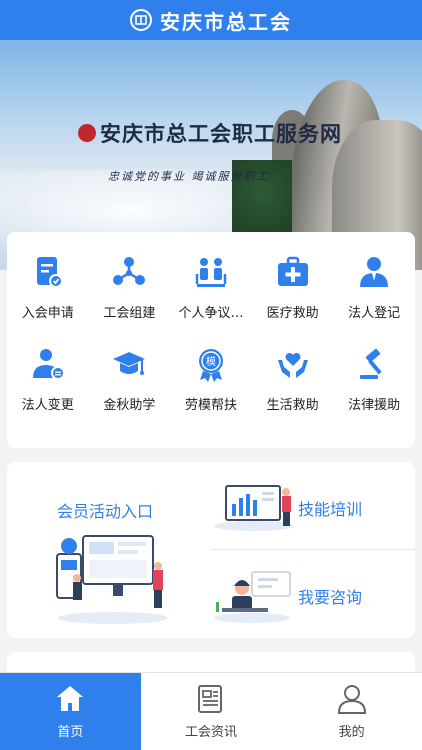 This screenshot has width=422, height=750. I want to click on heart-hands-icon, so click(293, 364).